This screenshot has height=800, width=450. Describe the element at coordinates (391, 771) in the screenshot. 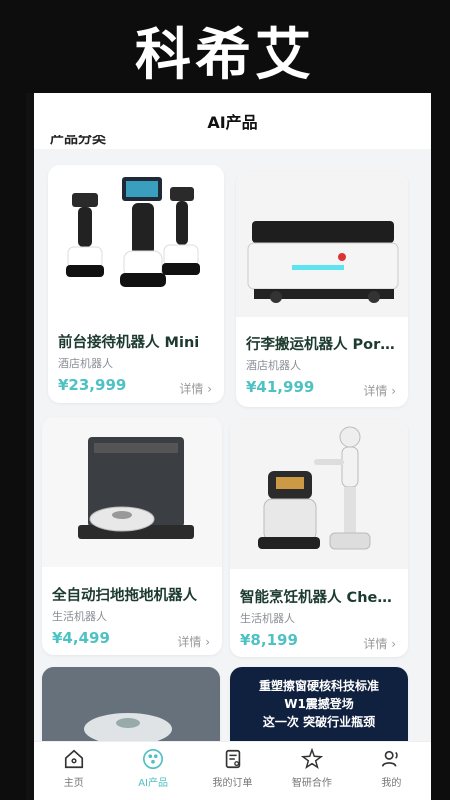

I see `tab-profile: 我的` at that location.